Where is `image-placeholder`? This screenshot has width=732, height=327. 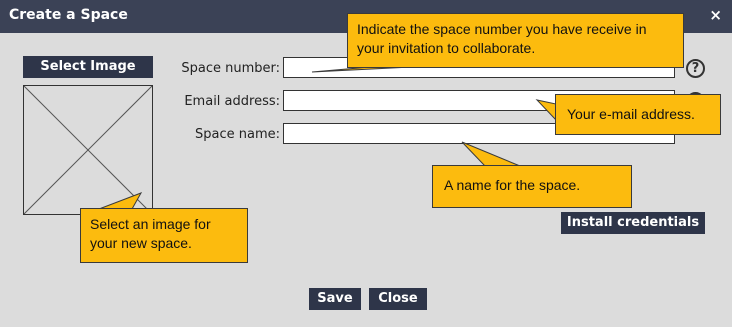 image-placeholder is located at coordinates (88, 150).